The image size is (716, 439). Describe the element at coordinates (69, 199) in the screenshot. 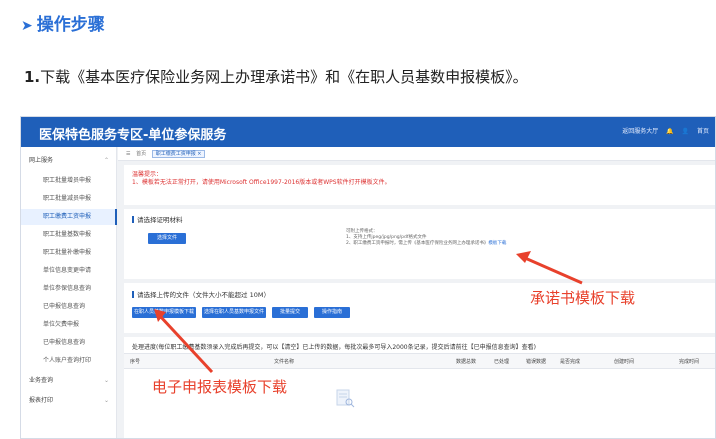

I see `sidebar-item: 职工批量减员申报` at that location.